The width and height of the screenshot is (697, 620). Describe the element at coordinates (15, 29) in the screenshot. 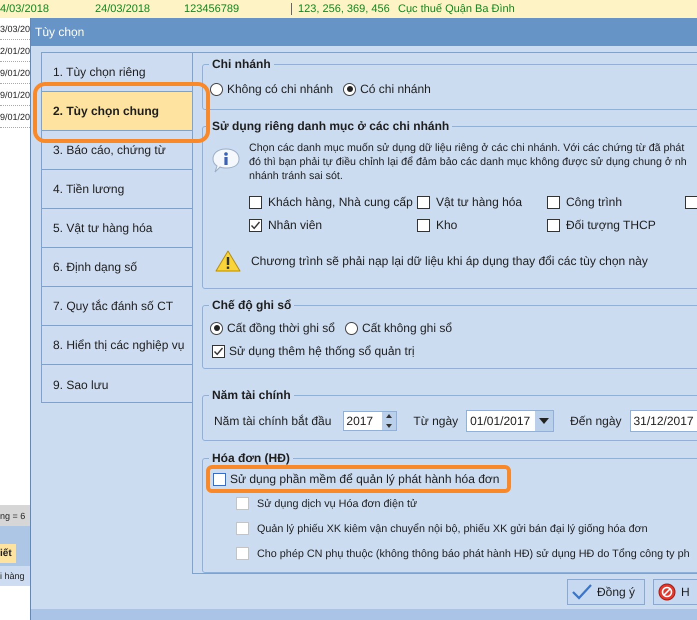

I see `table-cell: 3/03/20` at that location.